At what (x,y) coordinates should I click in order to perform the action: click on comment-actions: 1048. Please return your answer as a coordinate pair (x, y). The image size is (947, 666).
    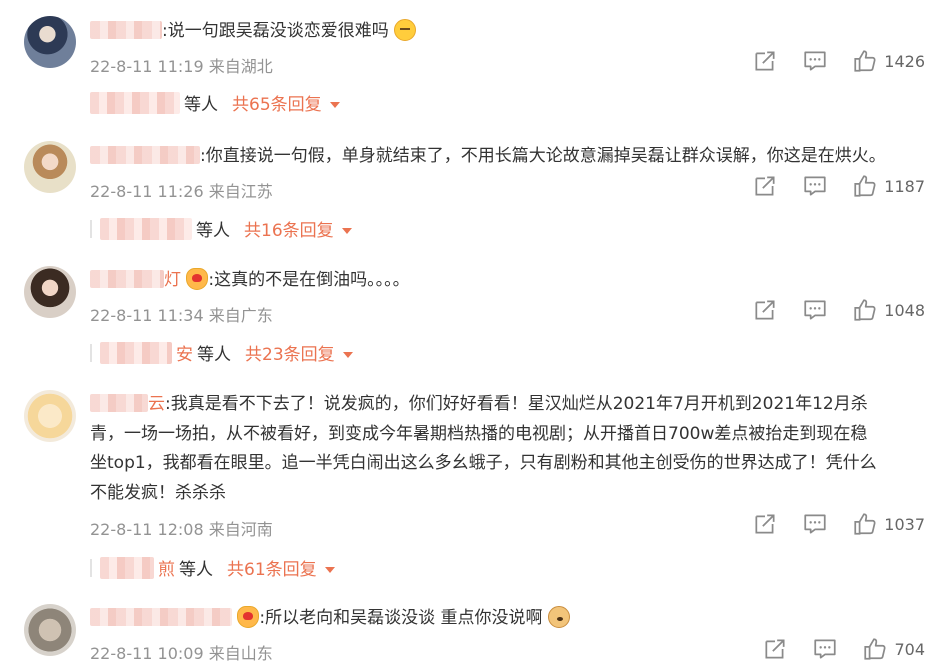
    Looking at the image, I should click on (838, 310).